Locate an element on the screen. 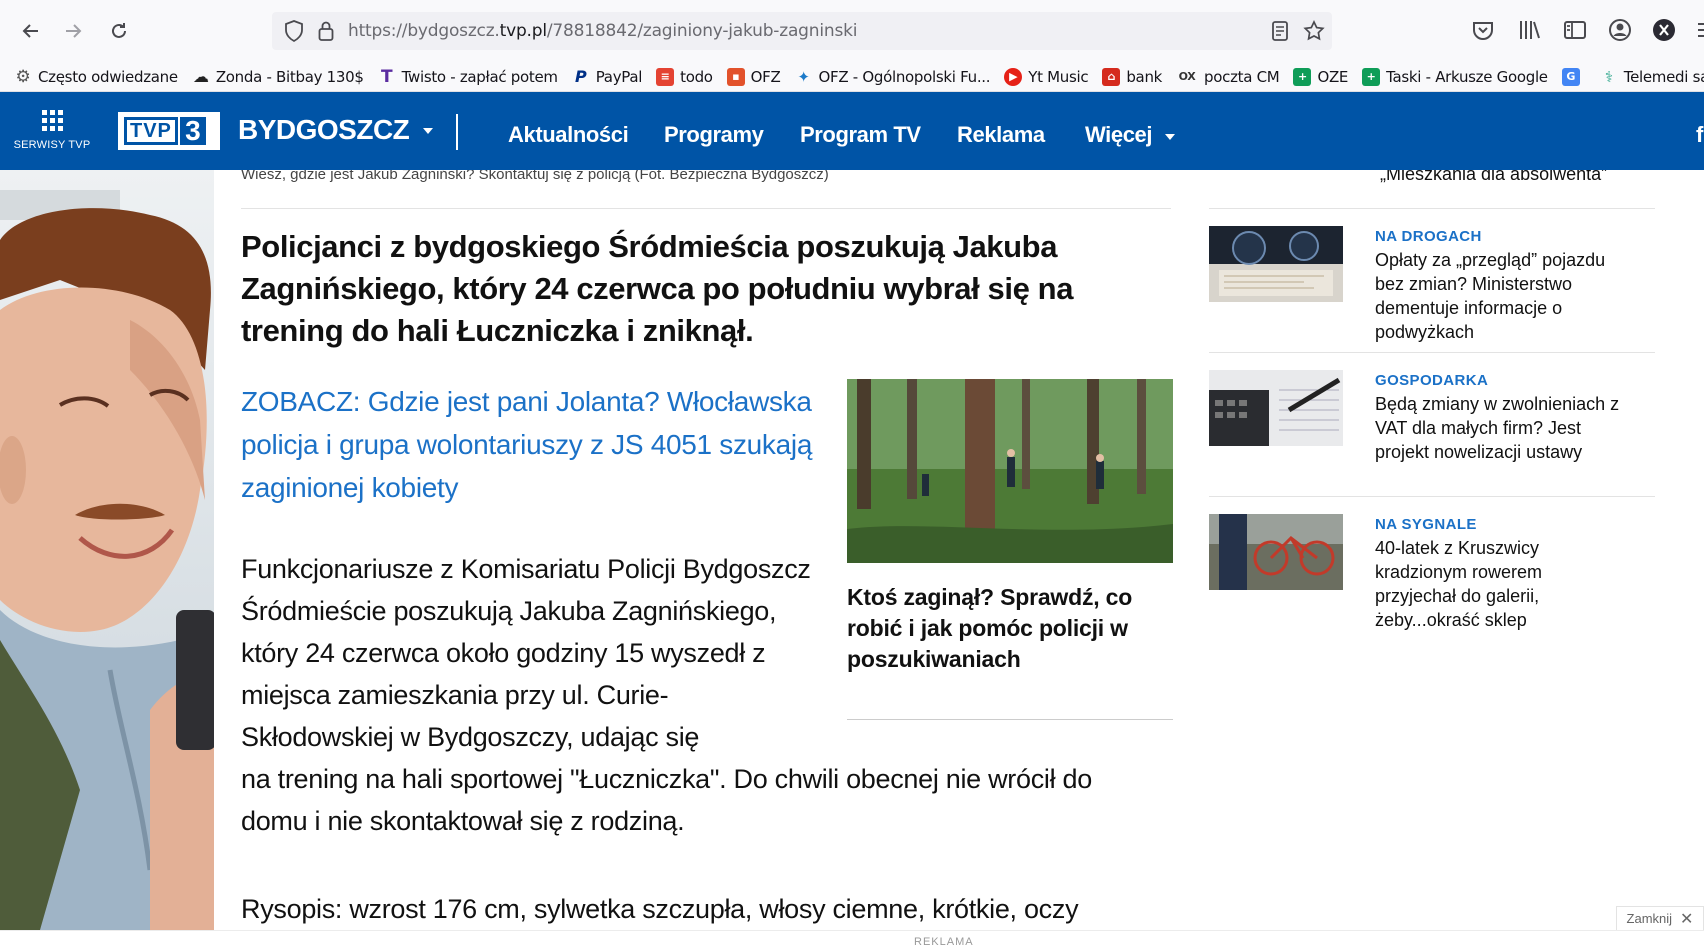 This screenshot has height=948, width=1704. calculator-photo is located at coordinates (1276, 408).